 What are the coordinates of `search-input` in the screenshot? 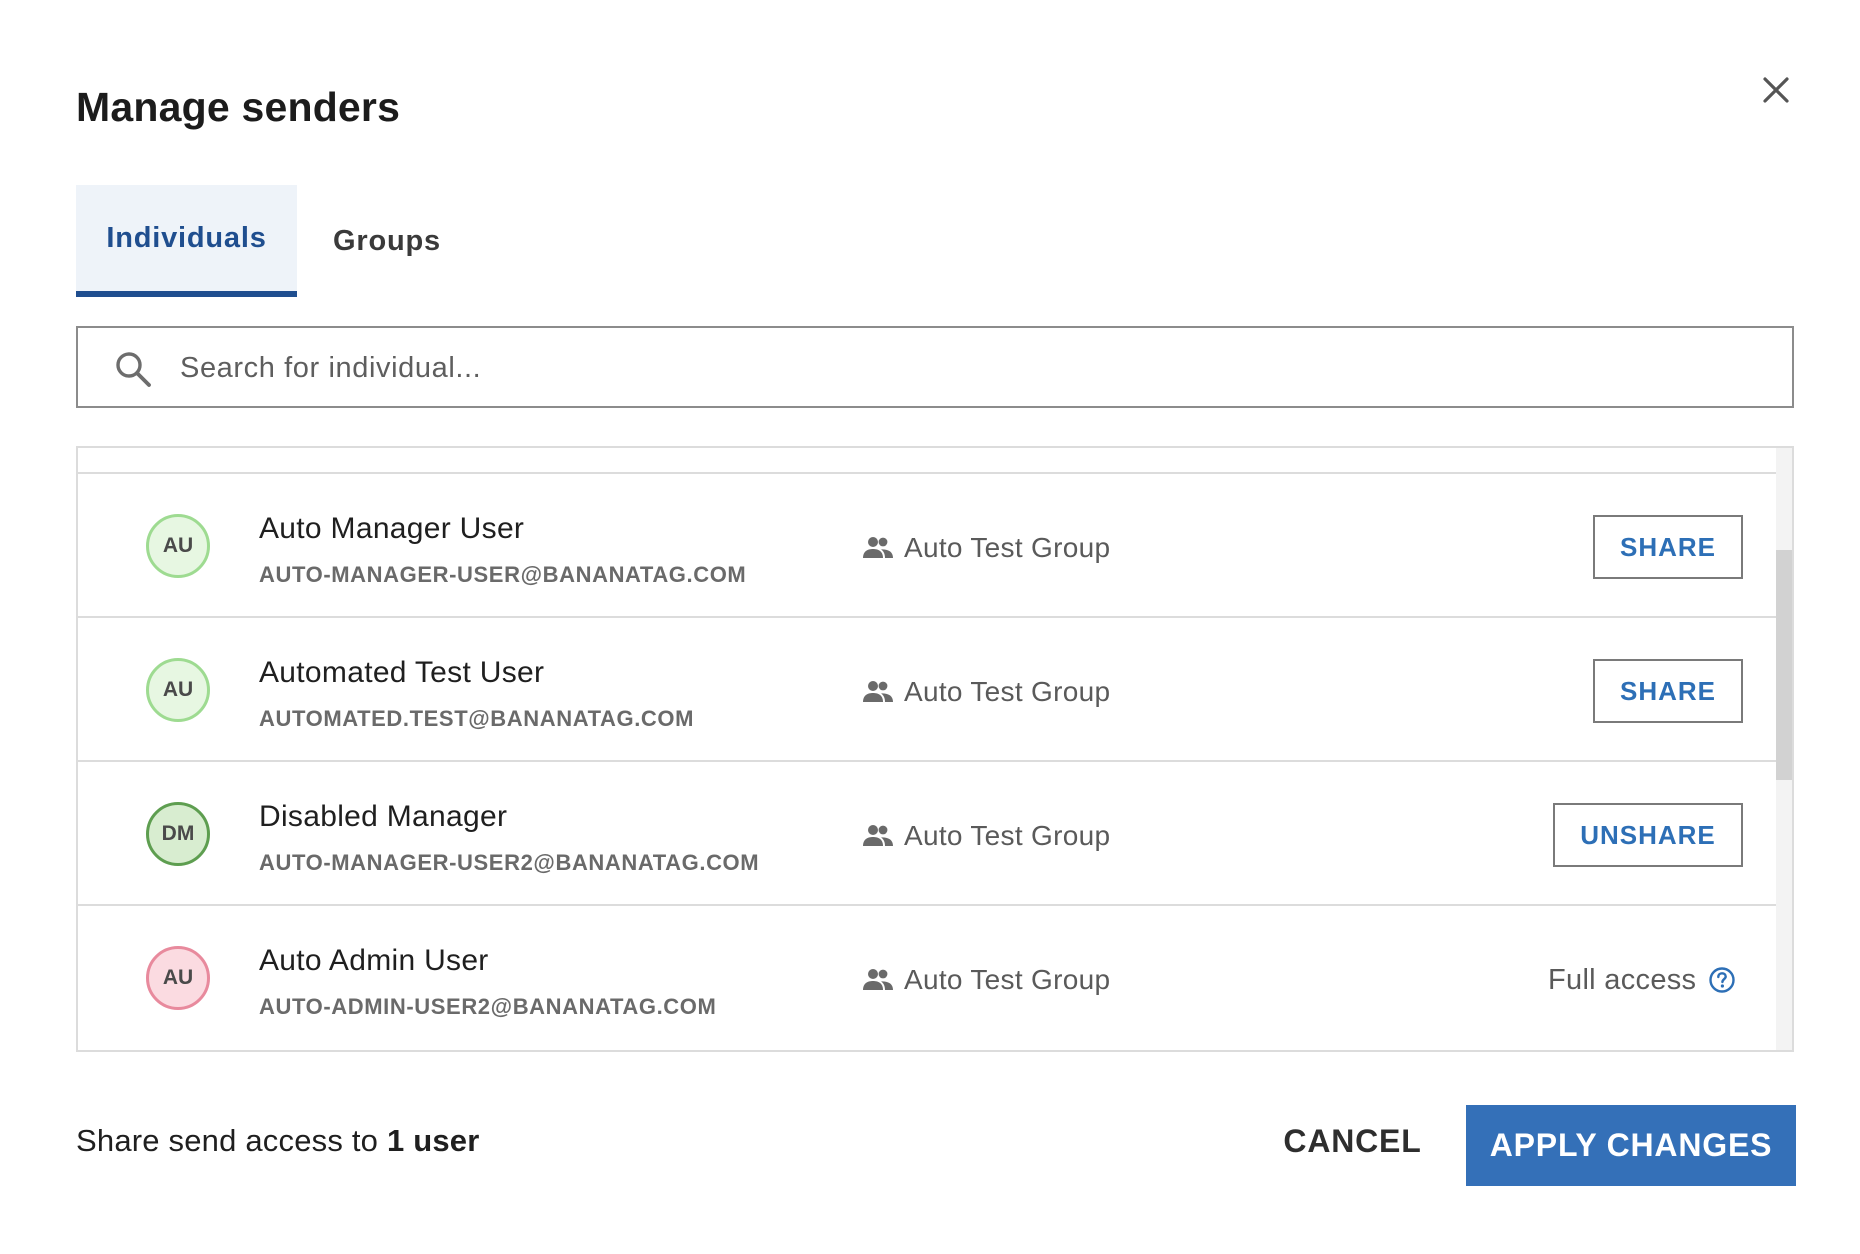 It's located at (970, 368).